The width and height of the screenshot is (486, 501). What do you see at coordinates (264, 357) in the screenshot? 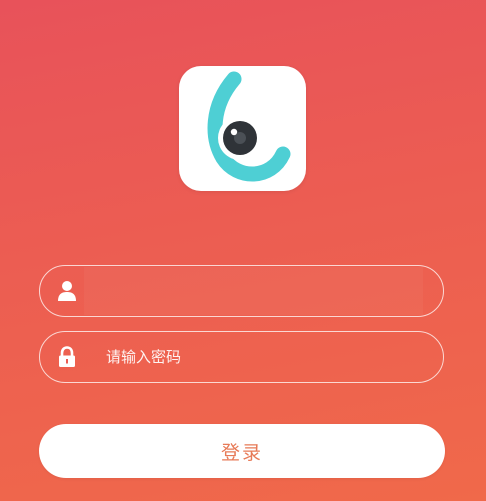
I see `password-input` at bounding box center [264, 357].